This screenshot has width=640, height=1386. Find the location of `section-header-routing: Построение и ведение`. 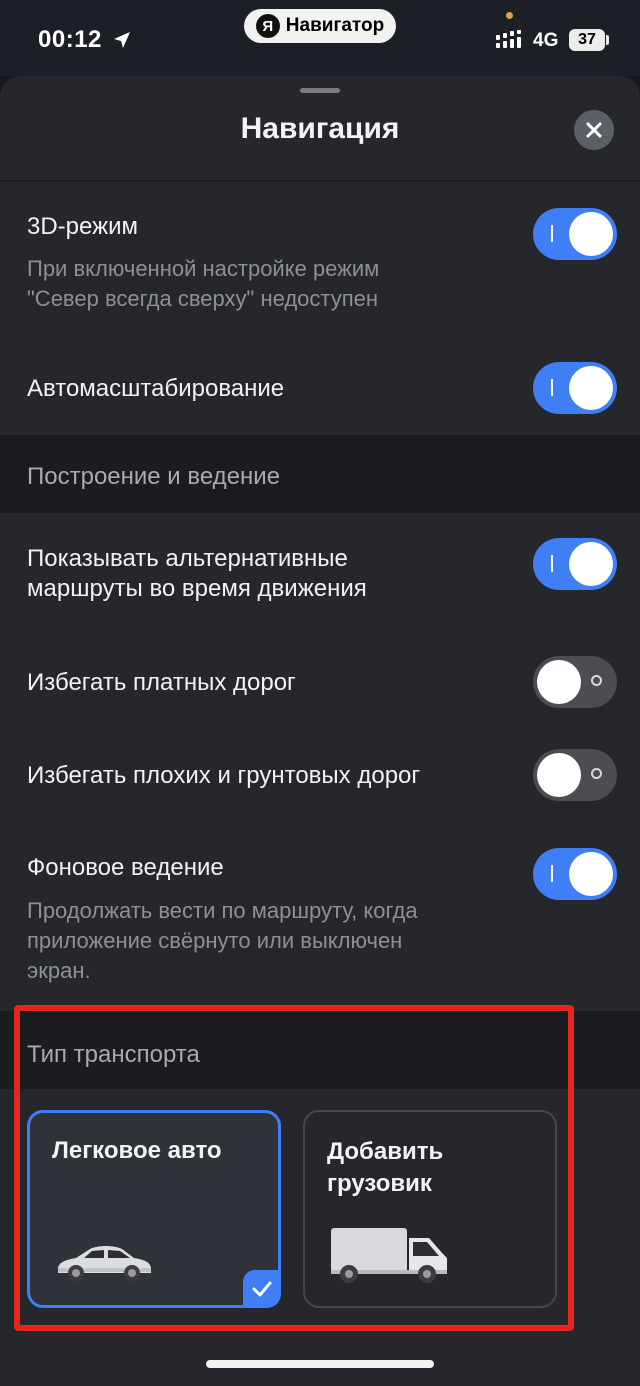

section-header-routing: Построение и ведение is located at coordinates (320, 474).